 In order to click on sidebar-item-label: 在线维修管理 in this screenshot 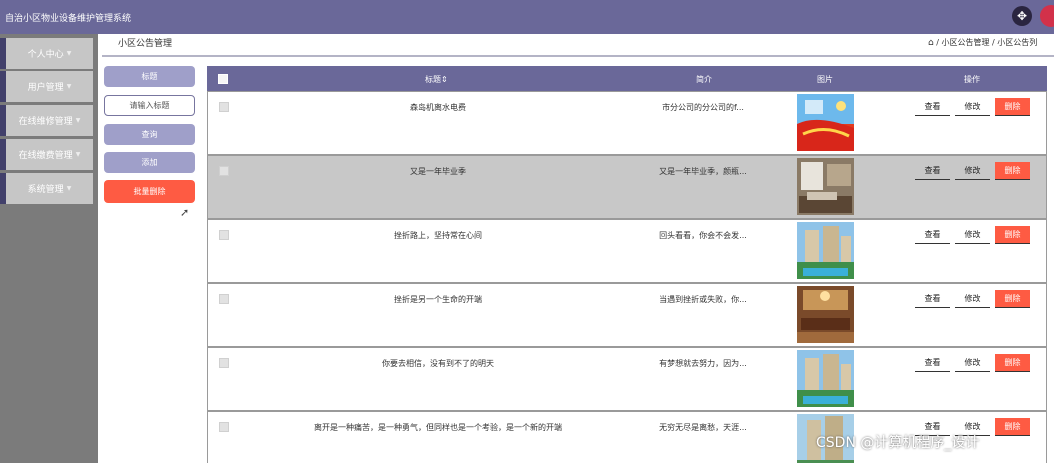, I will do `click(45, 122)`.